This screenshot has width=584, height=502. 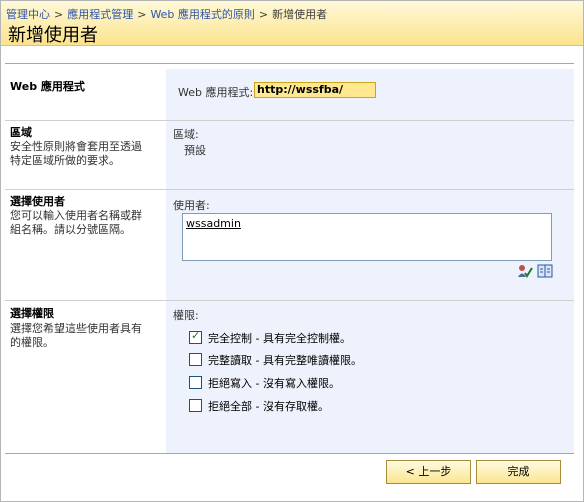 What do you see at coordinates (100, 14) in the screenshot?
I see `breadcrumb-link-app-management: 應用程式管理` at bounding box center [100, 14].